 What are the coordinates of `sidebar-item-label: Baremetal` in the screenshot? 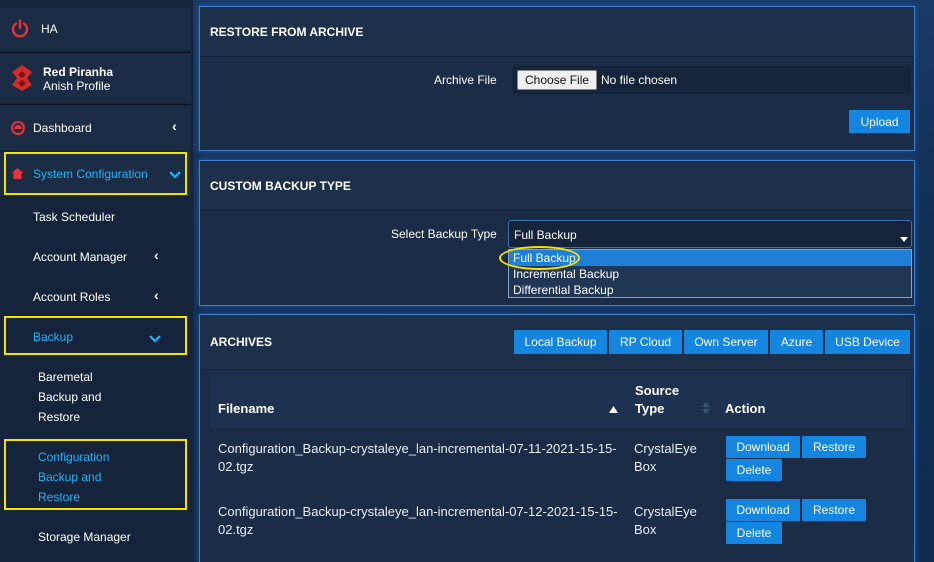 It's located at (65, 377).